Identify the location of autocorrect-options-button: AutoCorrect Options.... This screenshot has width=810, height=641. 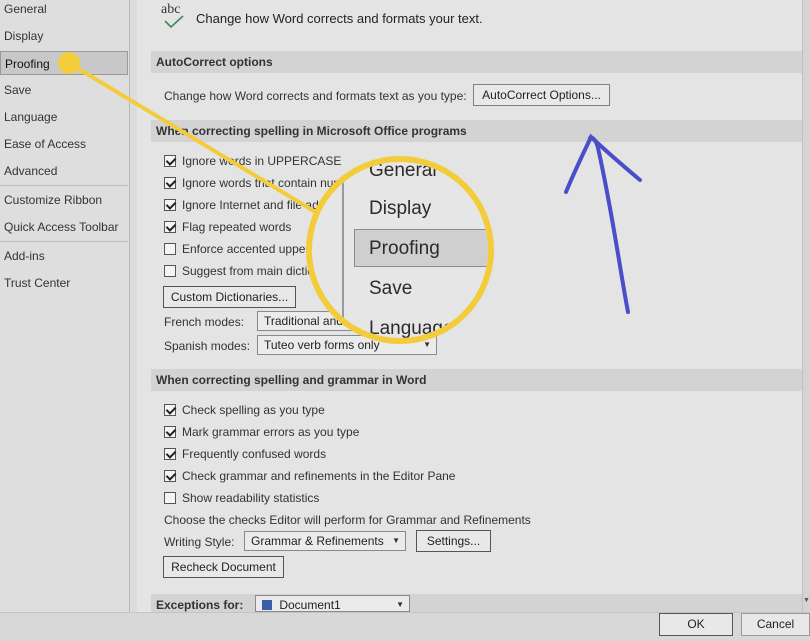
(541, 95).